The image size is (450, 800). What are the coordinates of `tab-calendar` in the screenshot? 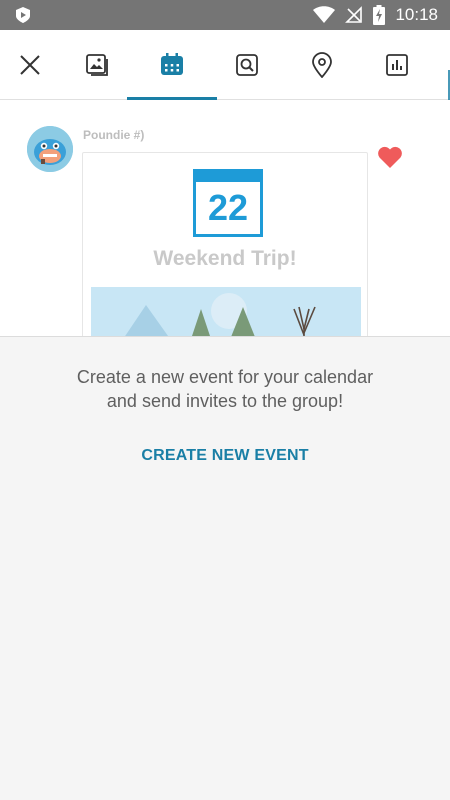 It's located at (172, 65).